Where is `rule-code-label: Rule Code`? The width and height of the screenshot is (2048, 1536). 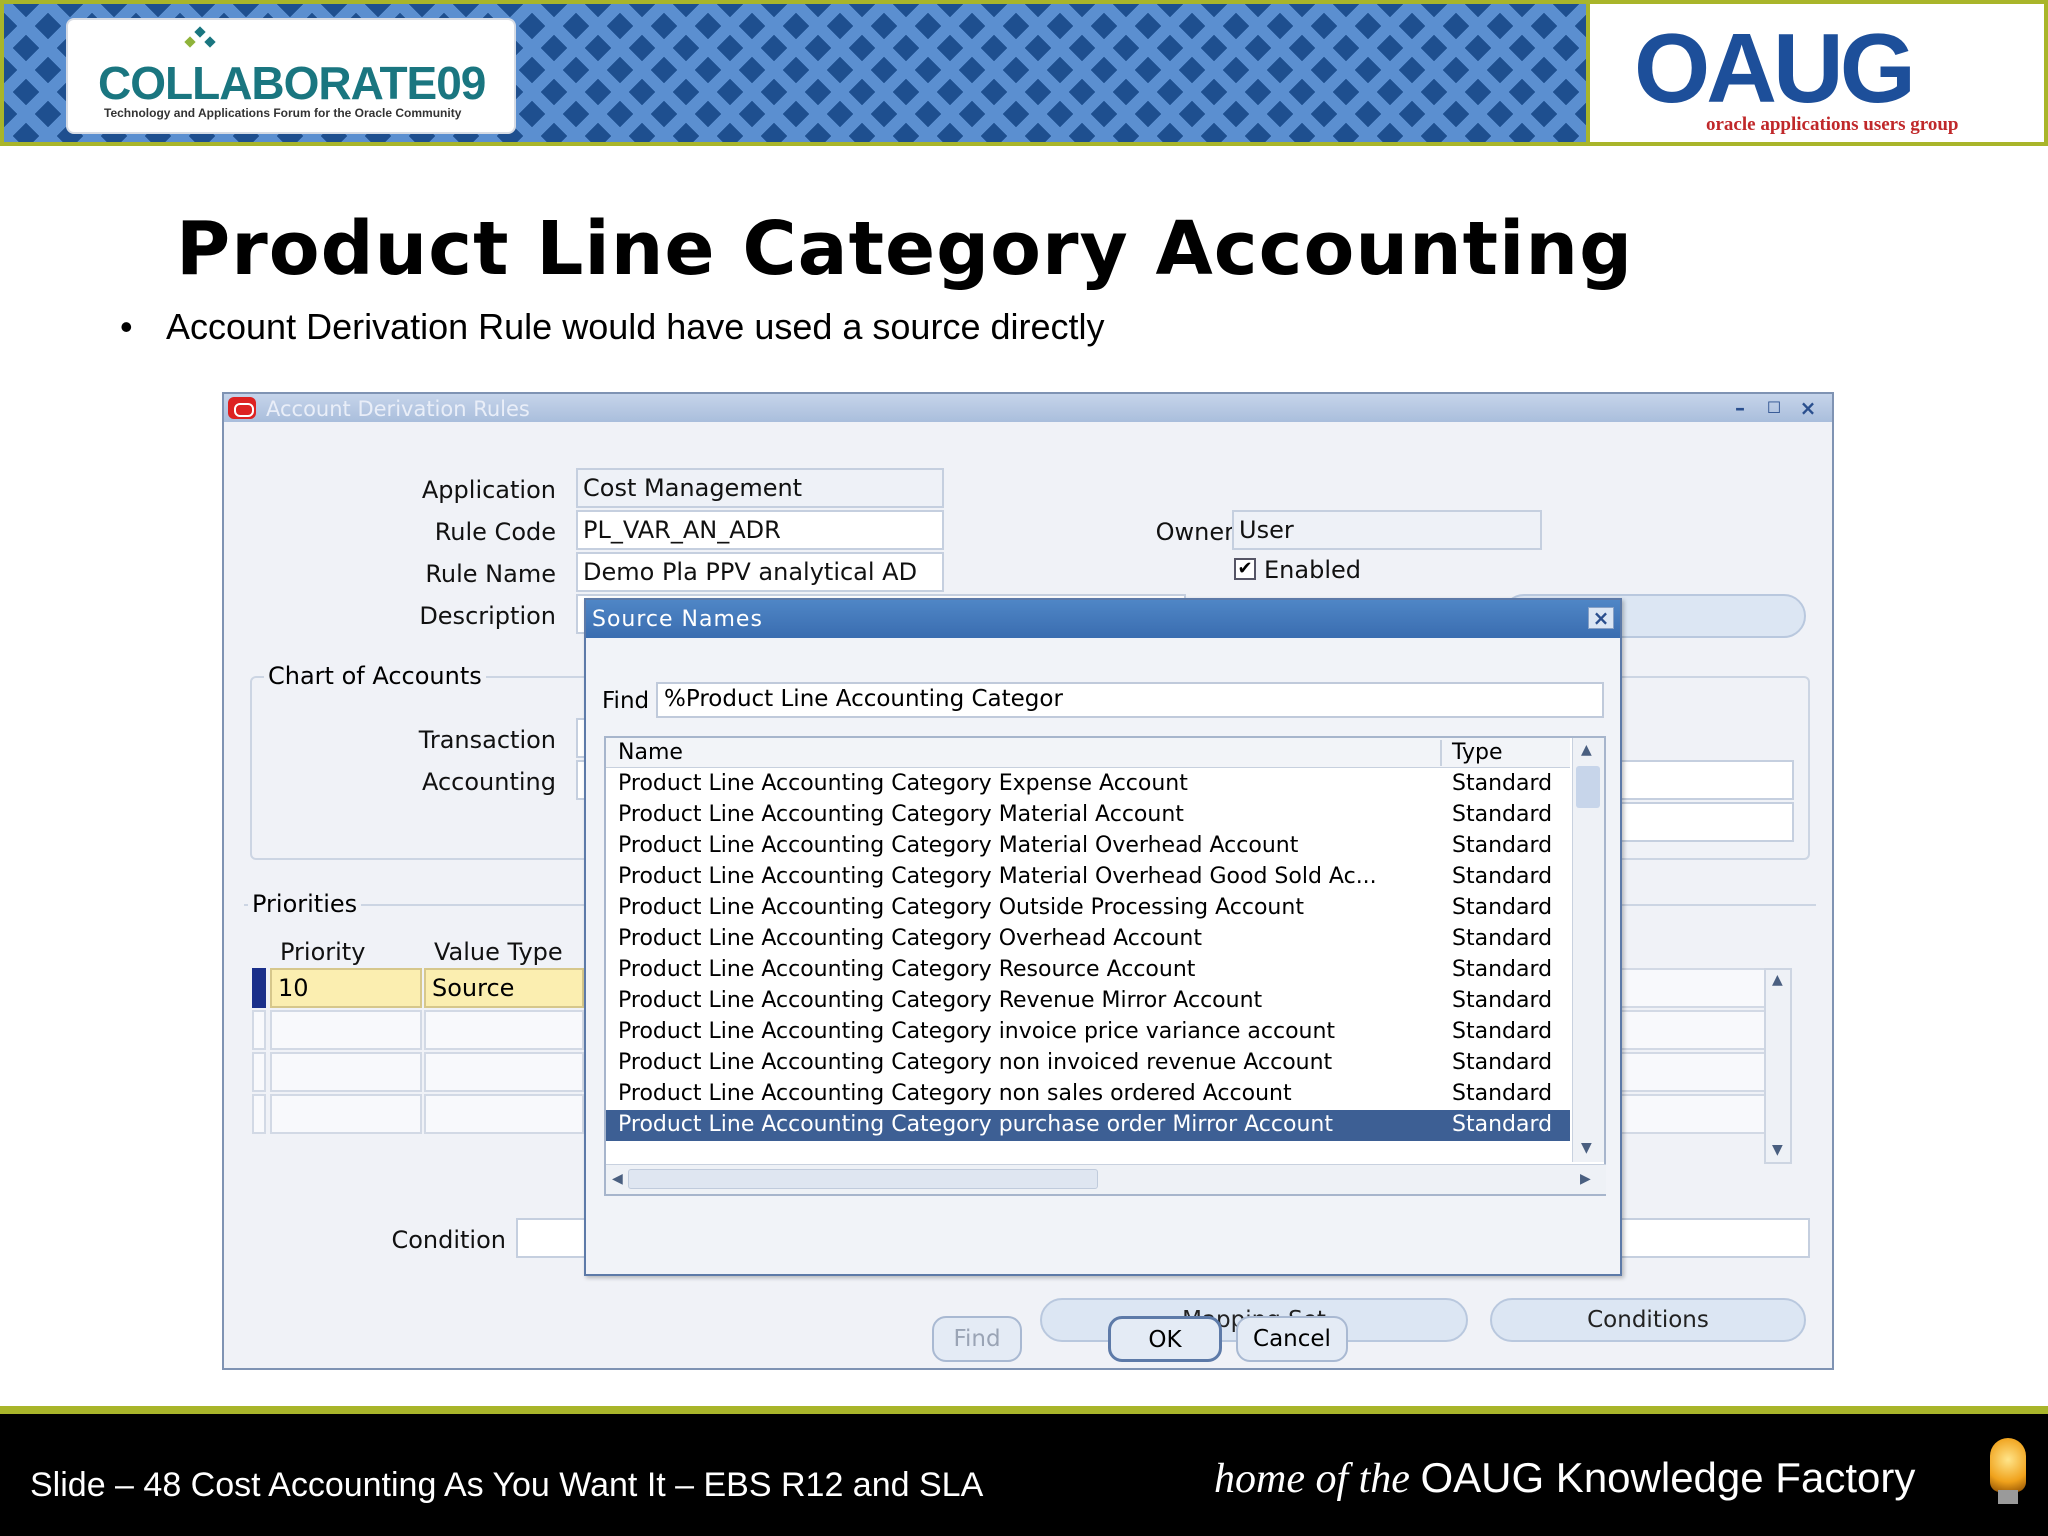
rule-code-label: Rule Code is located at coordinates (495, 532).